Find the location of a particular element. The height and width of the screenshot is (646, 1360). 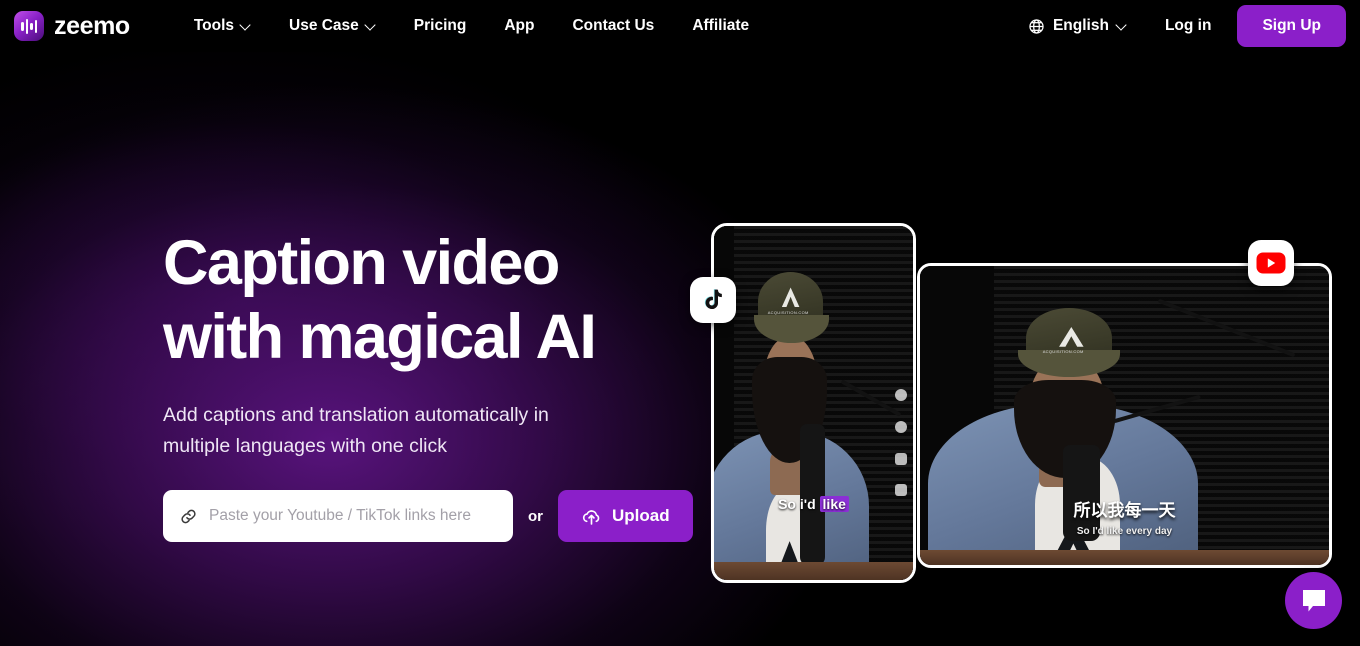

search-input is located at coordinates (353, 516).